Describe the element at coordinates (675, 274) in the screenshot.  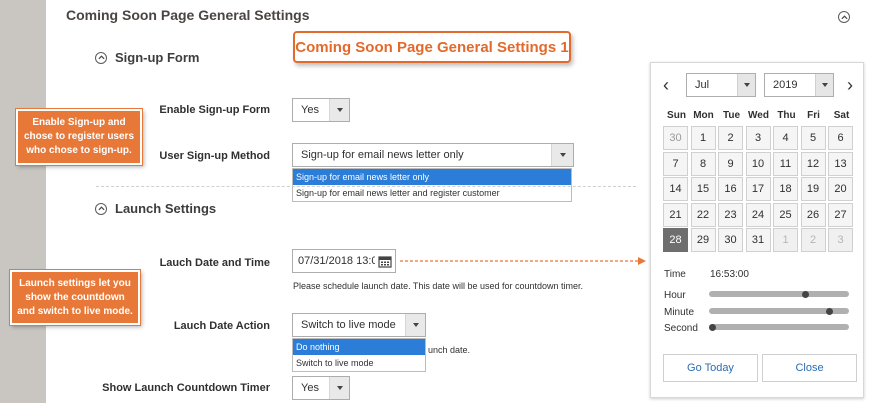
I see `time-label: Time` at that location.